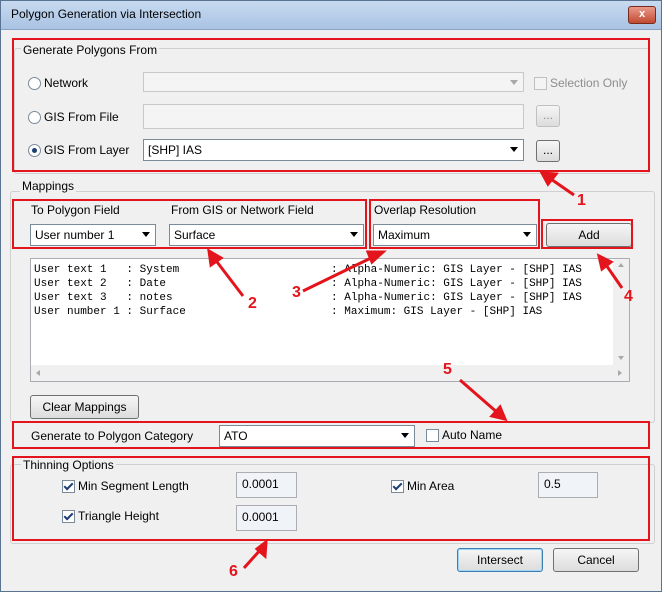  I want to click on network-label: Network, so click(66, 83).